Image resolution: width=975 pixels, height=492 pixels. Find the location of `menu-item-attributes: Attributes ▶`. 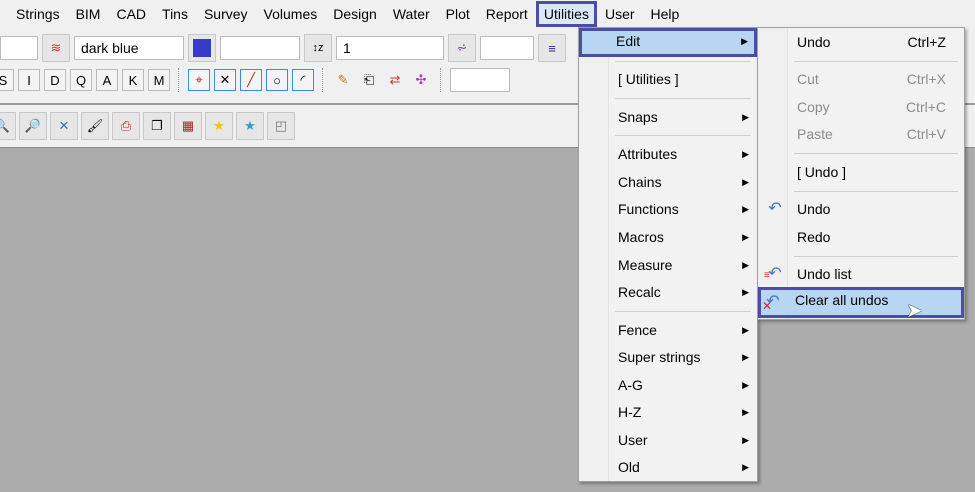

menu-item-attributes: Attributes ▶ is located at coordinates (668, 154).